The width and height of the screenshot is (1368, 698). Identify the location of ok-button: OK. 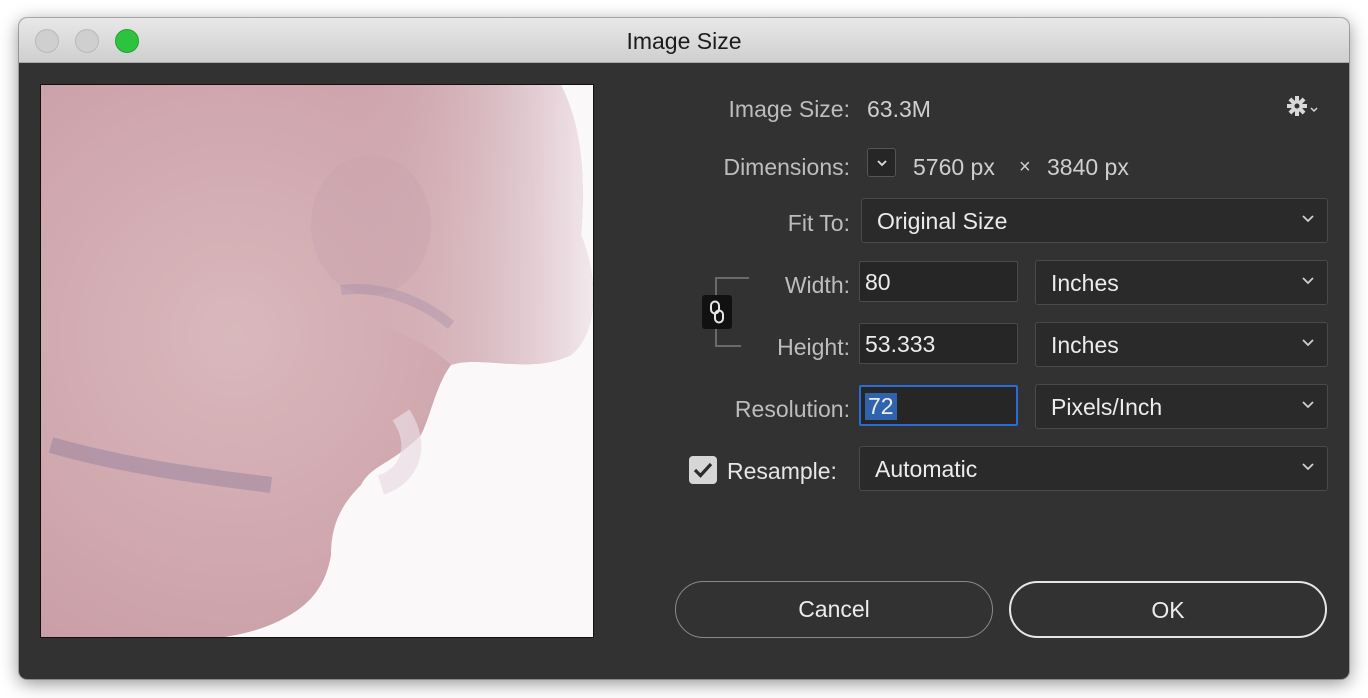
(1168, 609).